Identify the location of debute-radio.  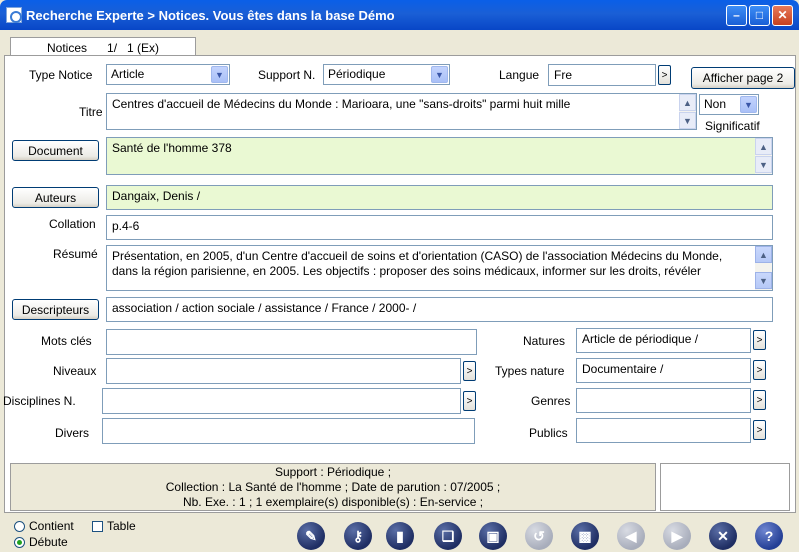
(19, 542).